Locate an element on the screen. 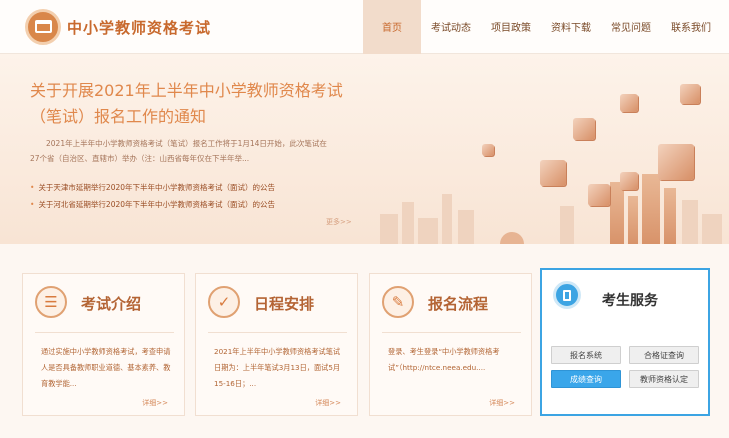 Image resolution: width=729 pixels, height=438 pixels. card-title: 考试介绍 is located at coordinates (111, 303).